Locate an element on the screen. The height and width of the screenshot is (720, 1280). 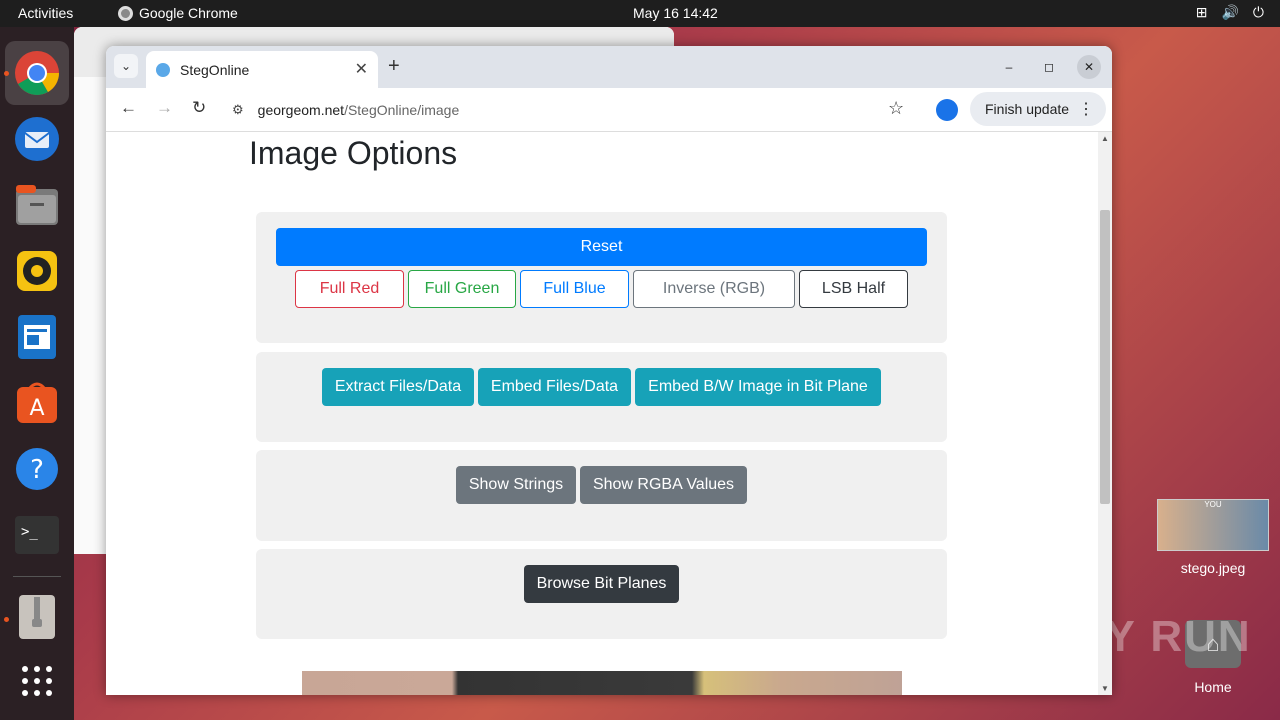
embed-files-button: Embed Files/Data is located at coordinates (554, 387).